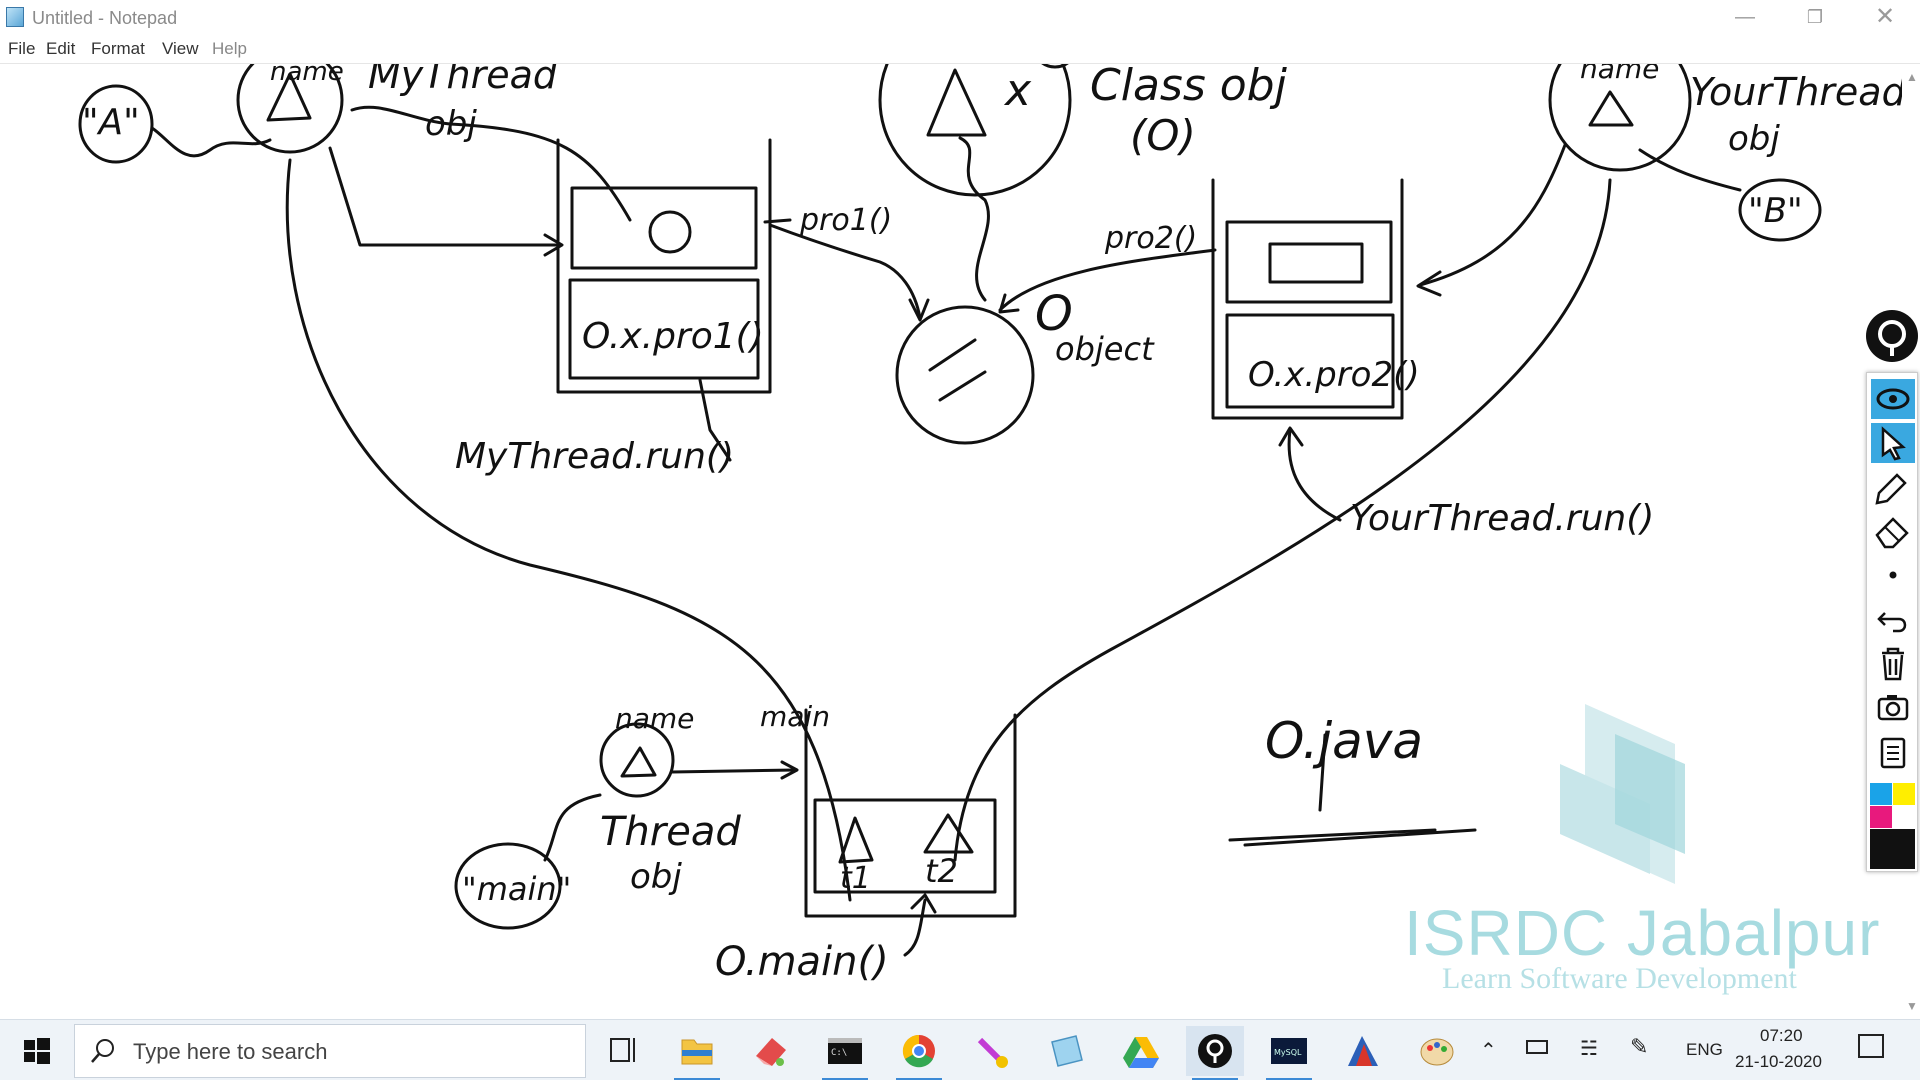 This screenshot has width=1920, height=1080. I want to click on eraser-icon, so click(1893, 531).